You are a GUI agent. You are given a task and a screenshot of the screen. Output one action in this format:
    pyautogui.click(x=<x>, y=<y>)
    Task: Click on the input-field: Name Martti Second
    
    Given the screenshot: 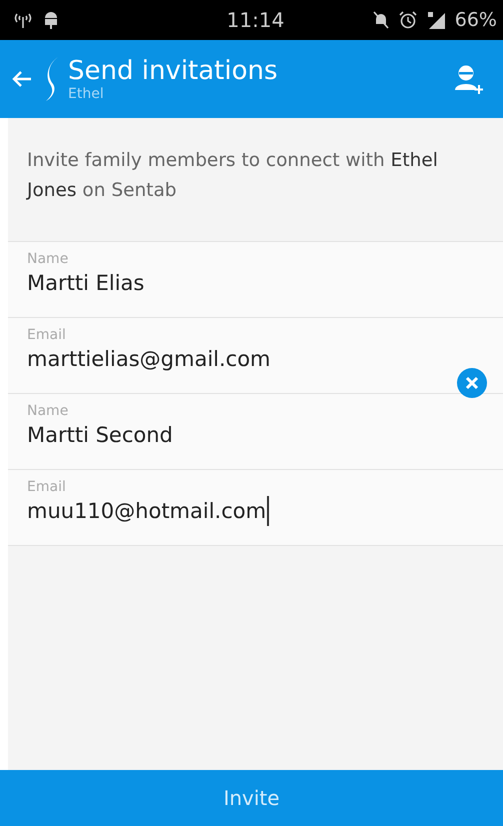 What is the action you would take?
    pyautogui.click(x=255, y=431)
    